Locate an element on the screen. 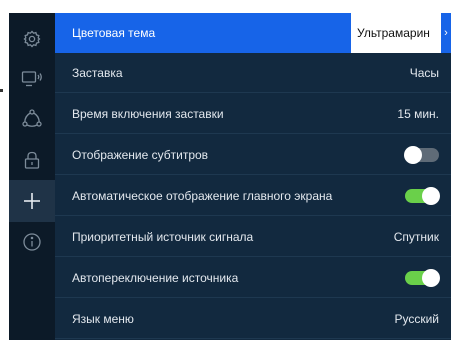  lock-icon is located at coordinates (32, 160).